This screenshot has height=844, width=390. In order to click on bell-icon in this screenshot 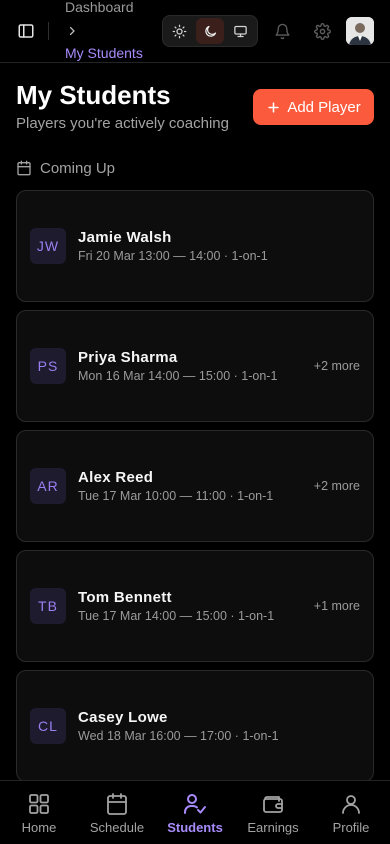, I will do `click(282, 31)`.